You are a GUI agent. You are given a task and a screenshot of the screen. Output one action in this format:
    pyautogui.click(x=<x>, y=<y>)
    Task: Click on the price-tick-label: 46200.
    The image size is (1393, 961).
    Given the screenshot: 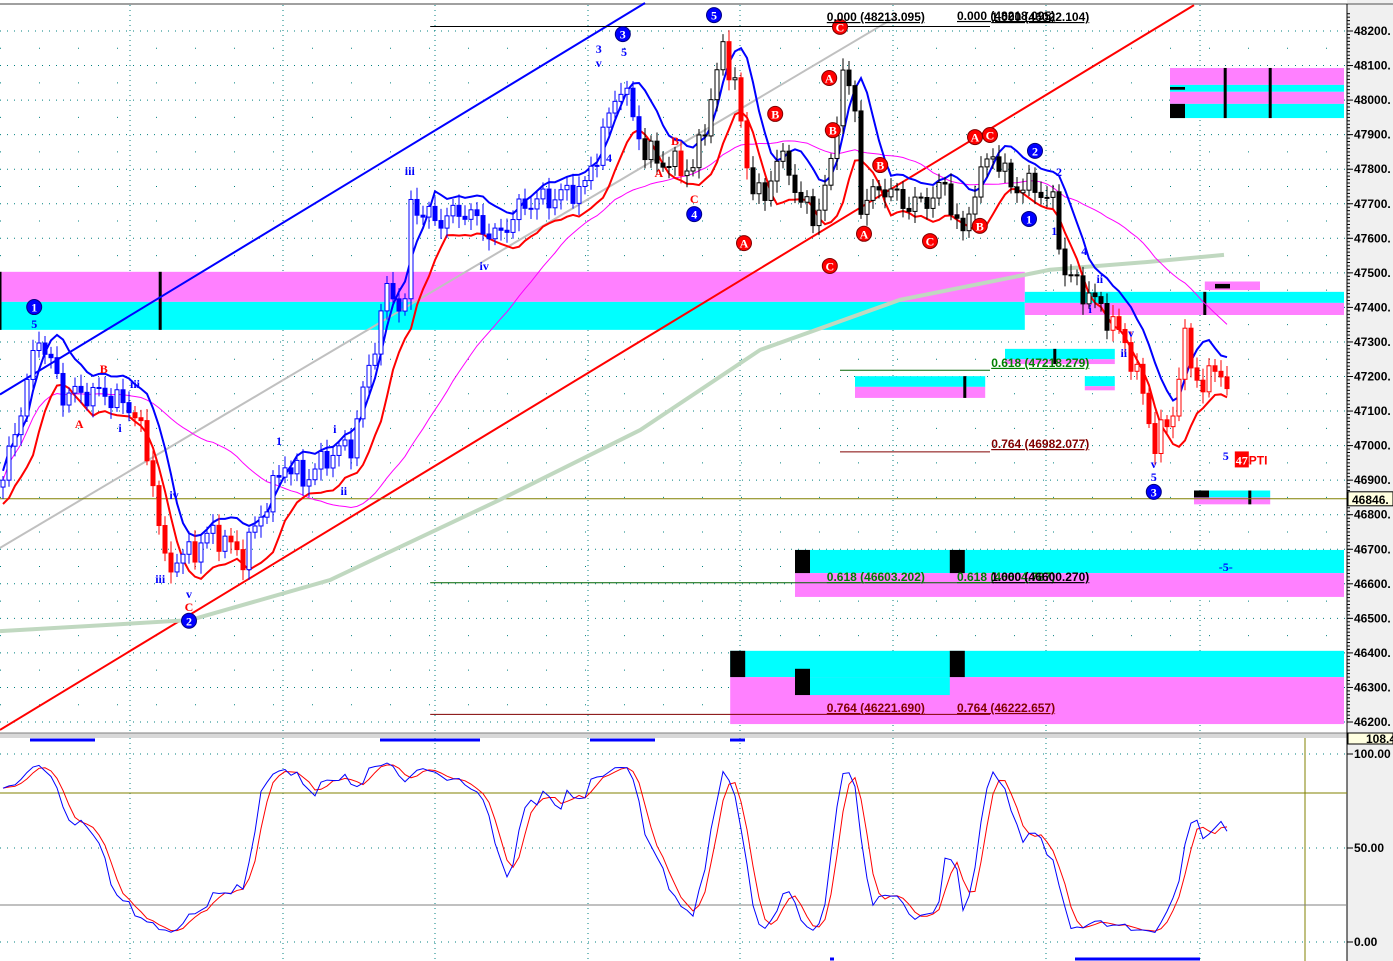 What is the action you would take?
    pyautogui.click(x=1372, y=722)
    